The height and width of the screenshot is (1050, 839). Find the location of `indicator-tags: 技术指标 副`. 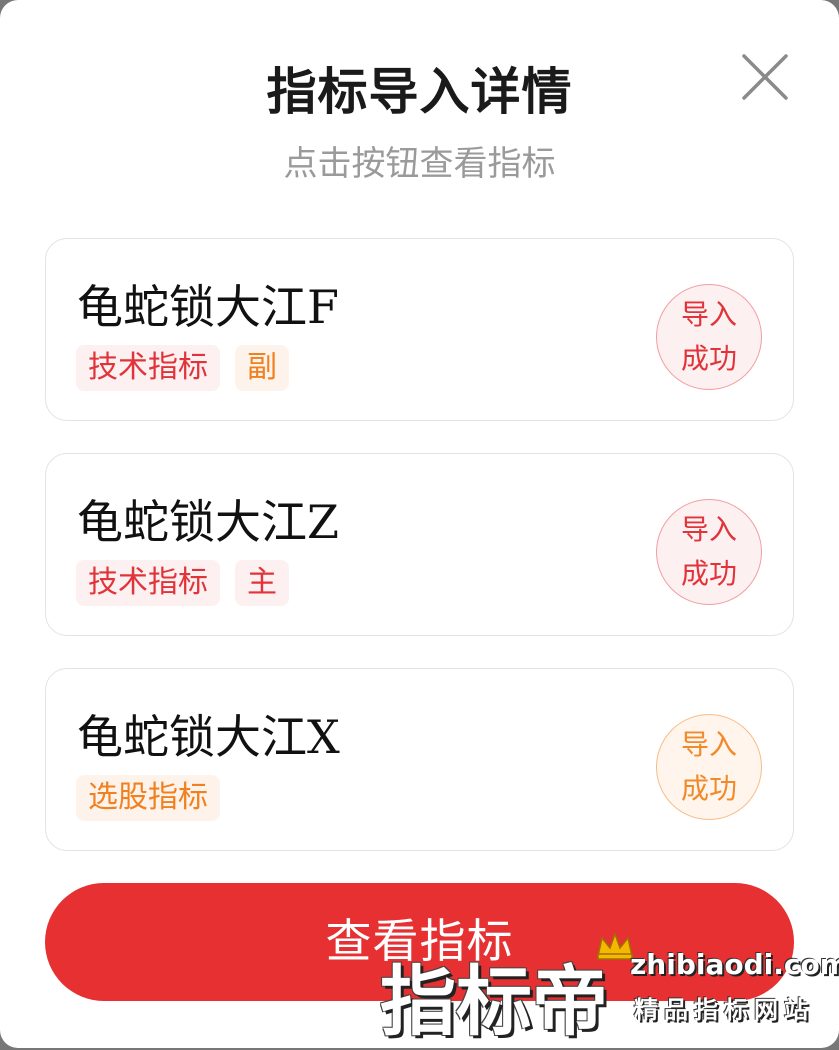

indicator-tags: 技术指标 副 is located at coordinates (182, 368).